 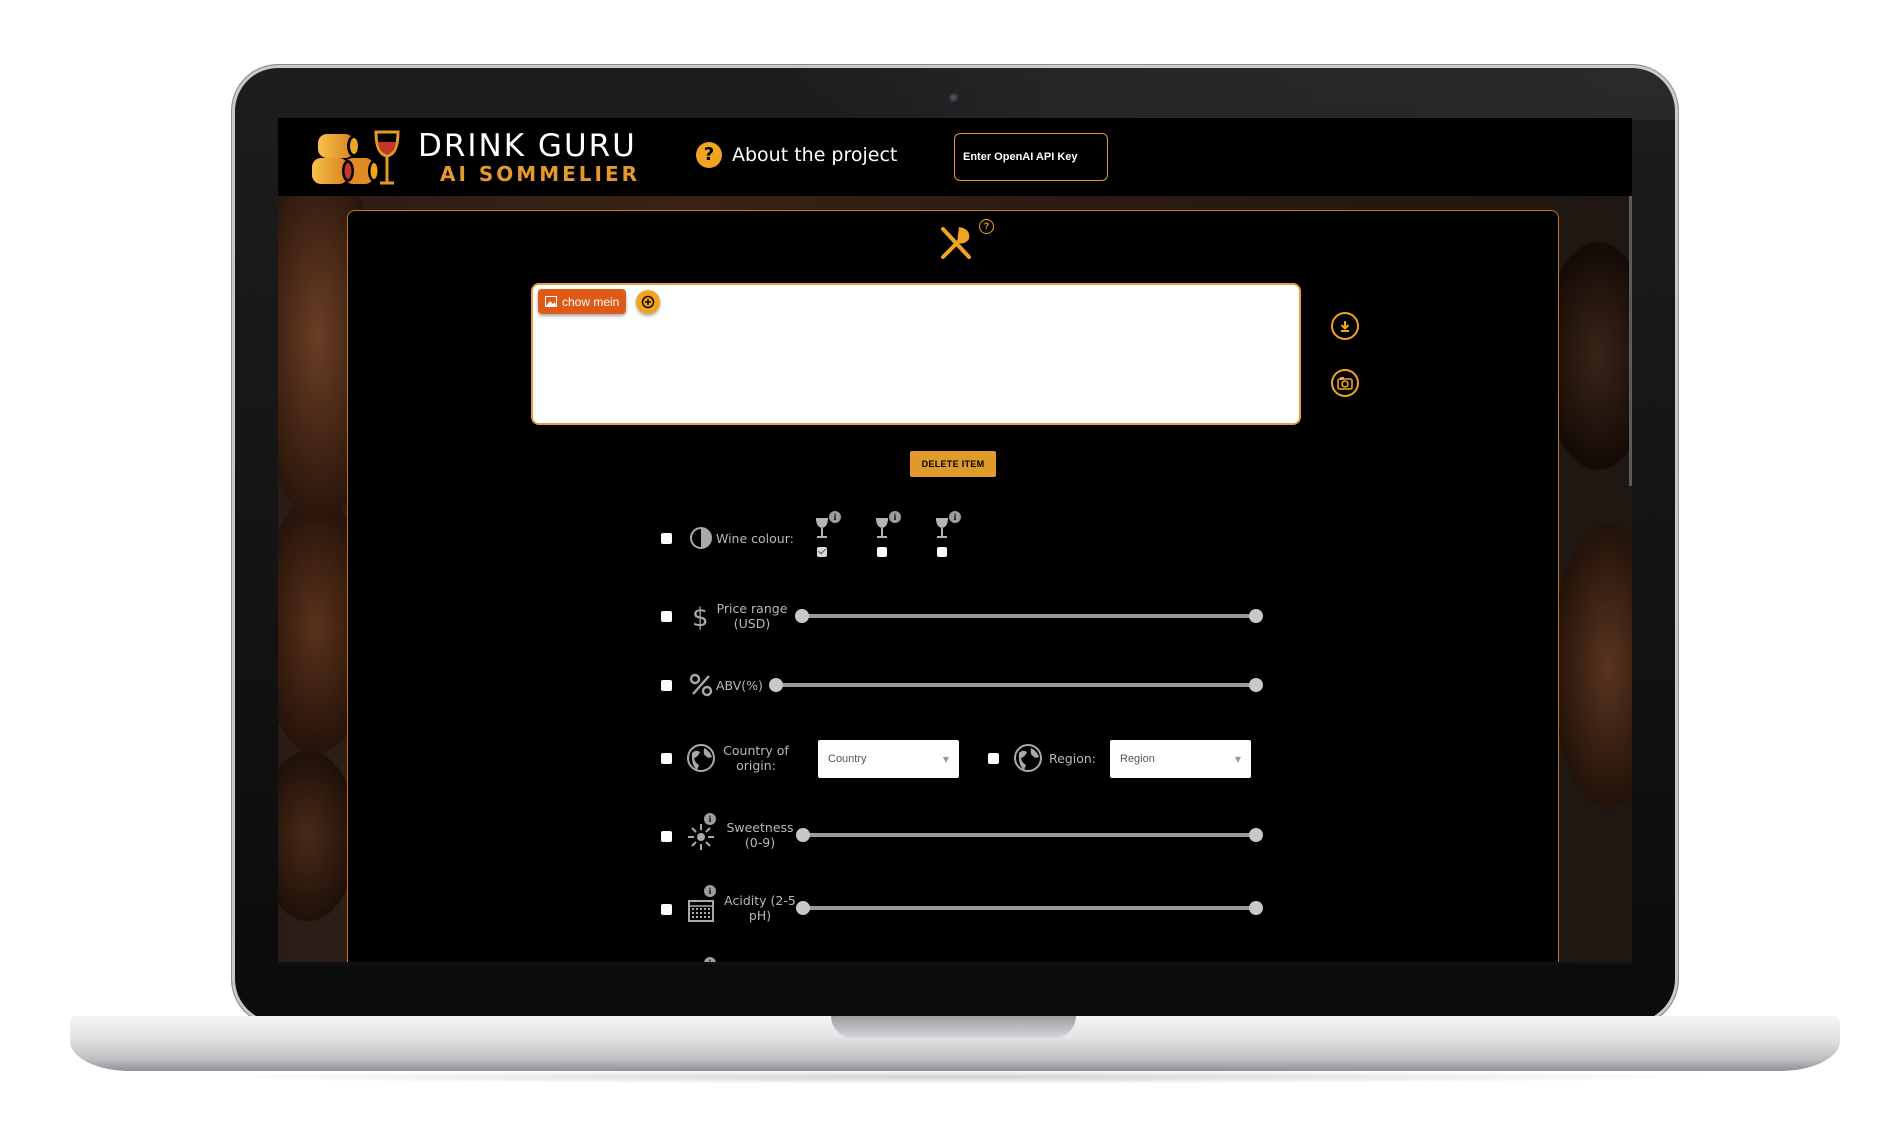 I want to click on country-select: Country ▼, so click(x=888, y=759).